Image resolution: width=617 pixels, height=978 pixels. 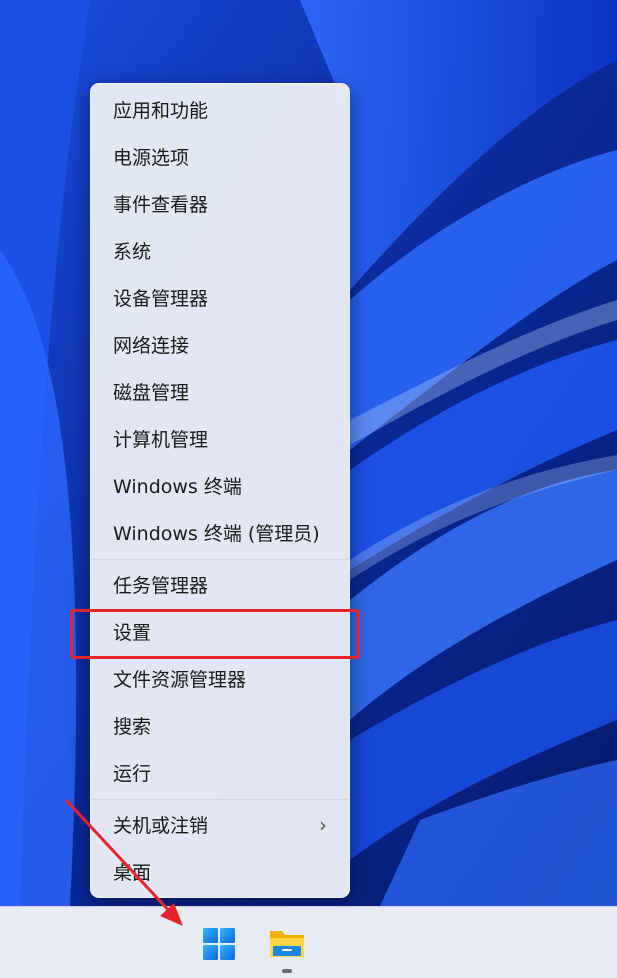 I want to click on menu-item-shutdown-or-sign-out: 关机或注销 ›, so click(x=220, y=826).